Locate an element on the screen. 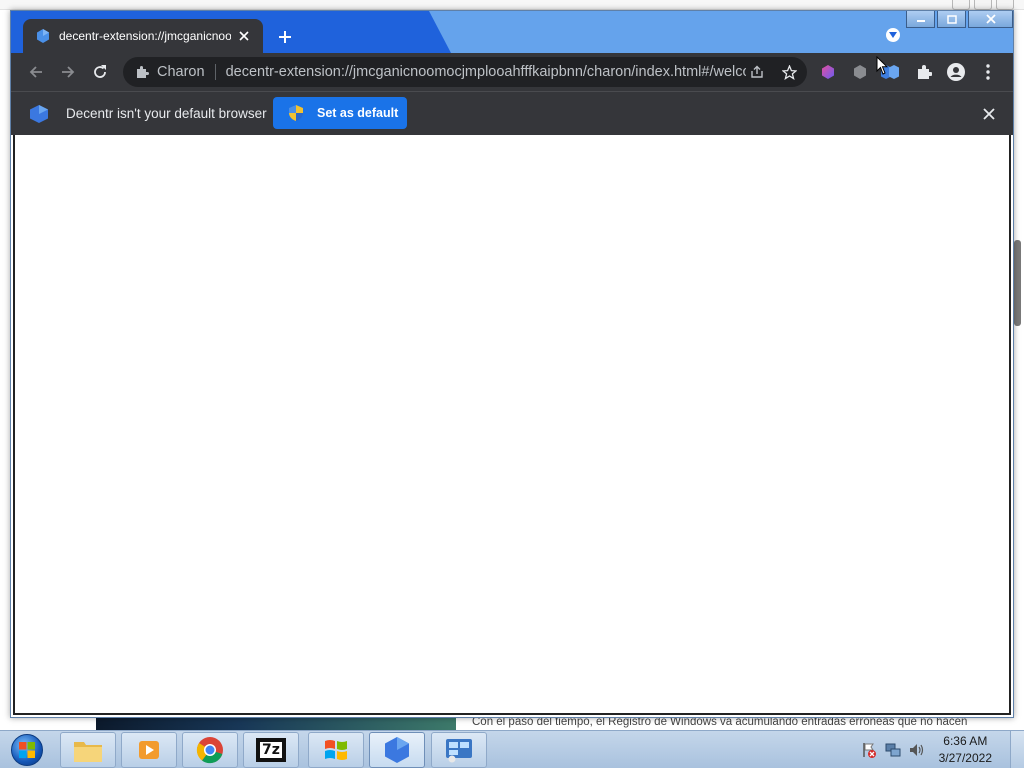  minimize-icon is located at coordinates (920, 21).